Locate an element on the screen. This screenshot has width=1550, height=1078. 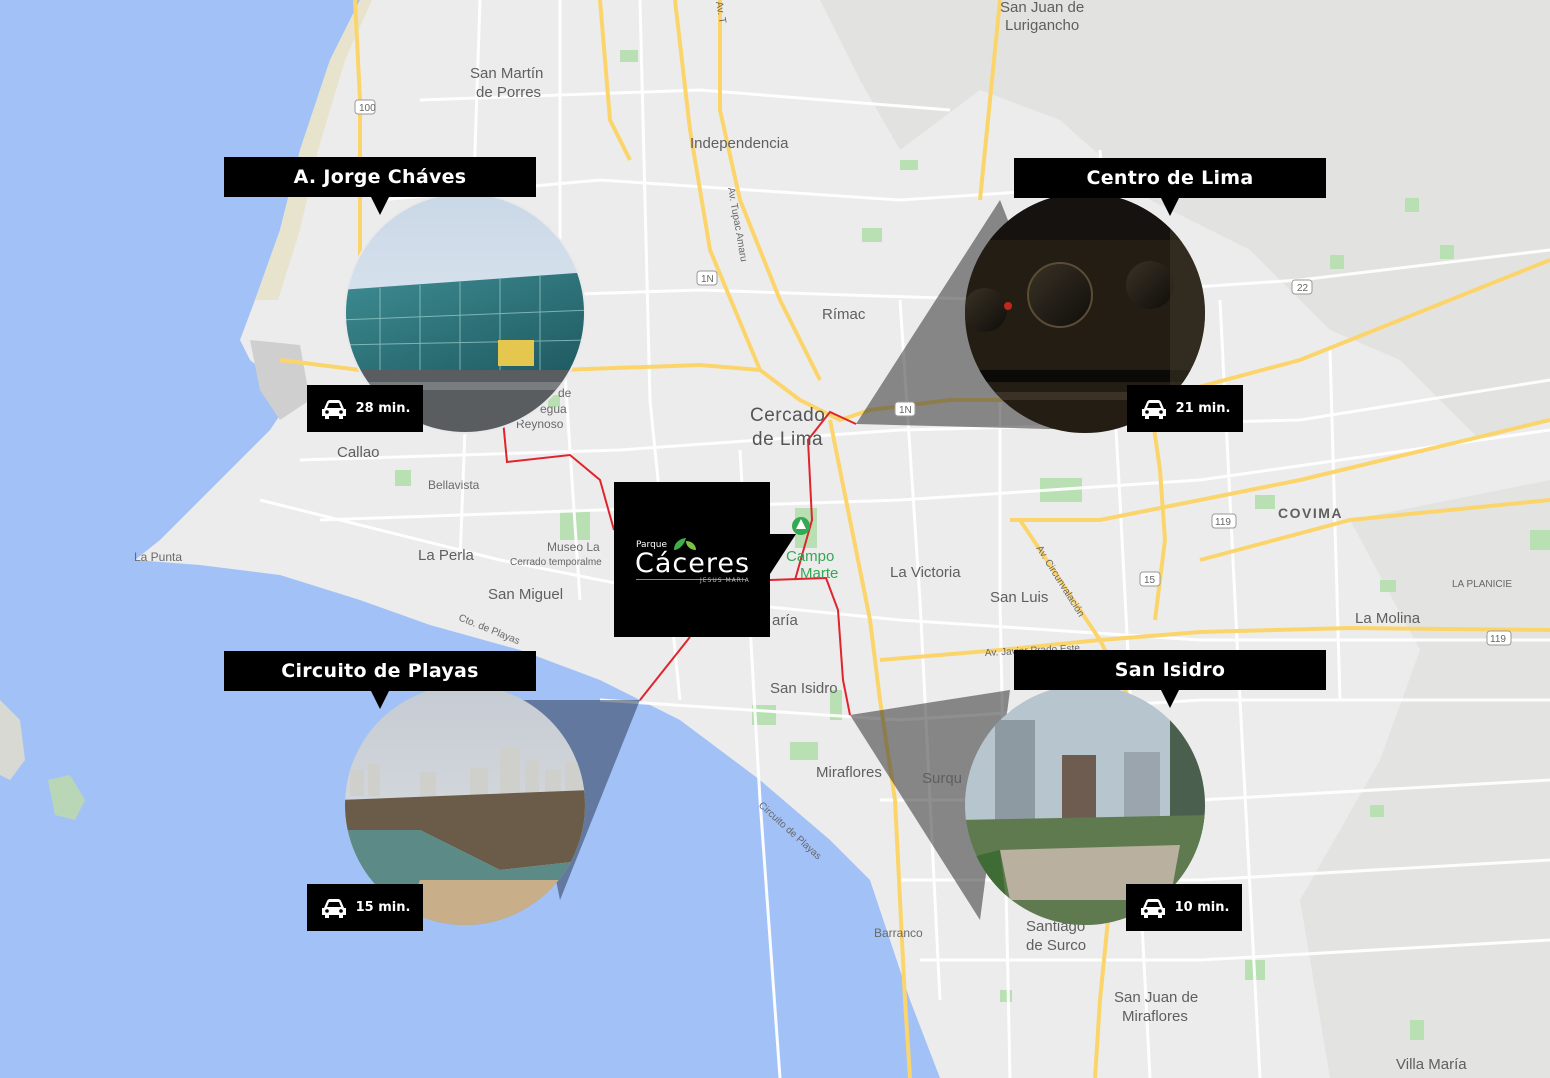
time-badge-sanisidro: 10 min. is located at coordinates (1184, 907).